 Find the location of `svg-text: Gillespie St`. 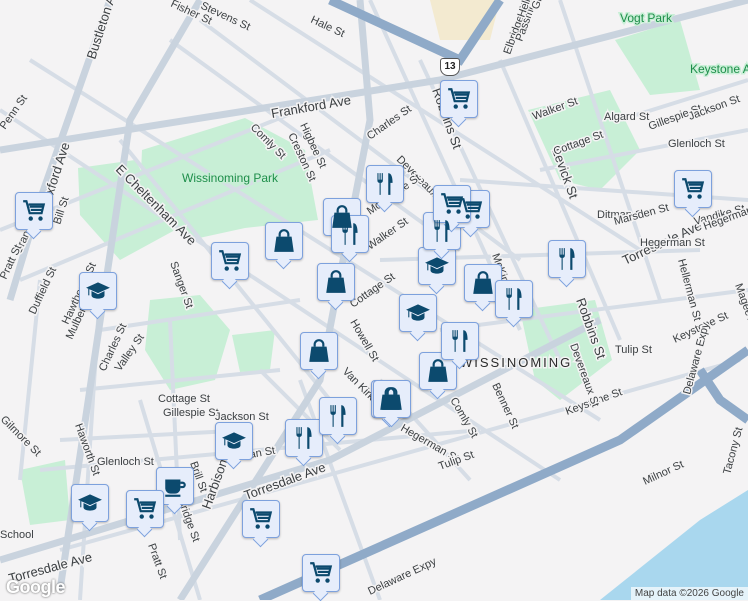

svg-text: Gillespie St is located at coordinates (191, 413).